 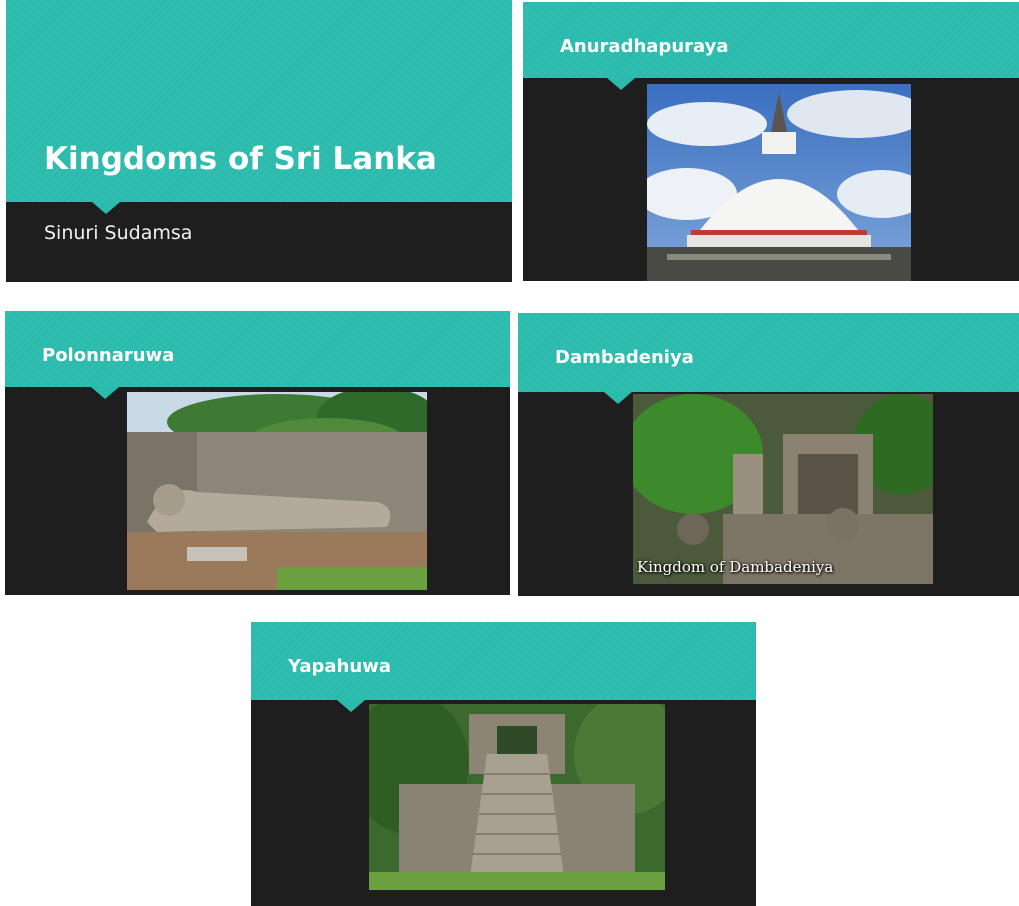 I want to click on slide-title: Polonnaruwa, so click(x=108, y=355).